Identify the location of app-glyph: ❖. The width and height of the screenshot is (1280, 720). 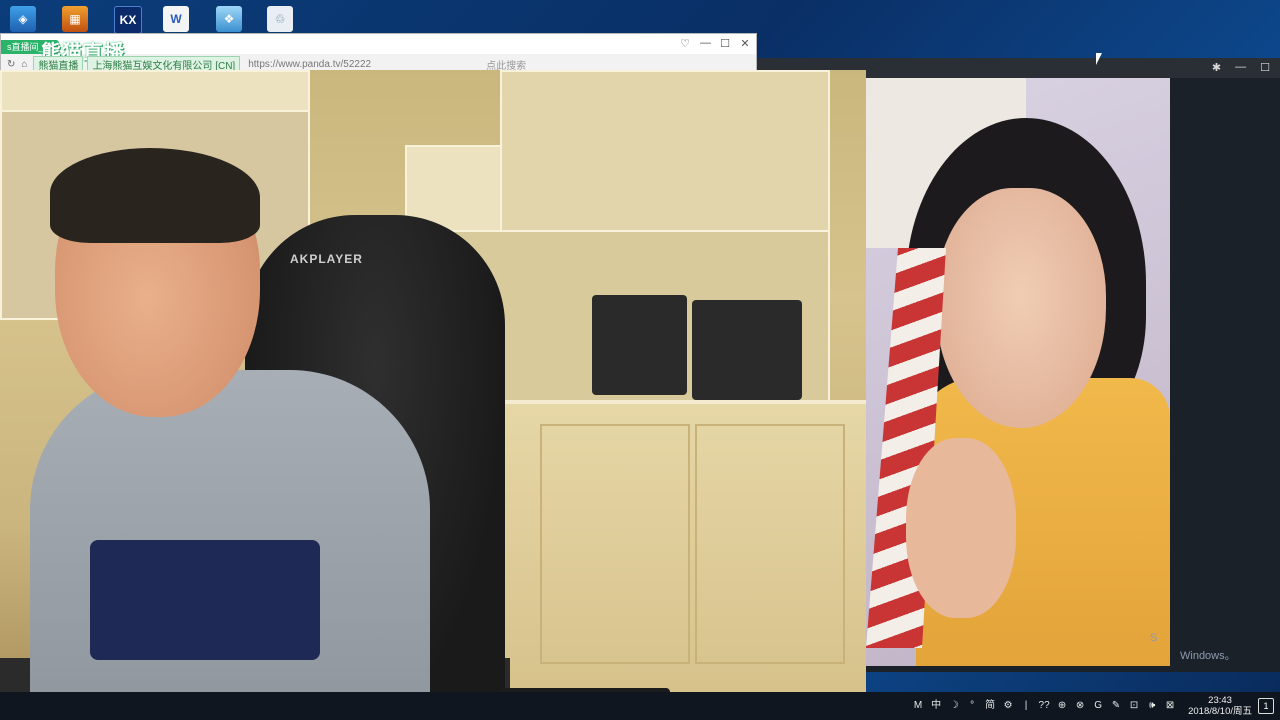
(229, 19).